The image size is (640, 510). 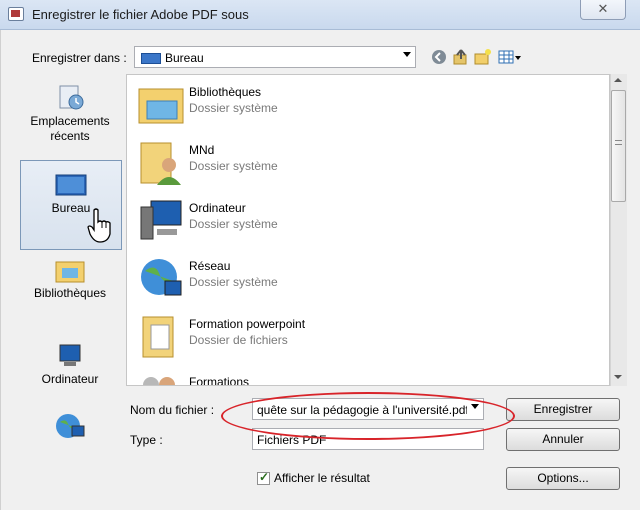 What do you see at coordinates (483, 57) in the screenshot?
I see `new-folder-icon` at bounding box center [483, 57].